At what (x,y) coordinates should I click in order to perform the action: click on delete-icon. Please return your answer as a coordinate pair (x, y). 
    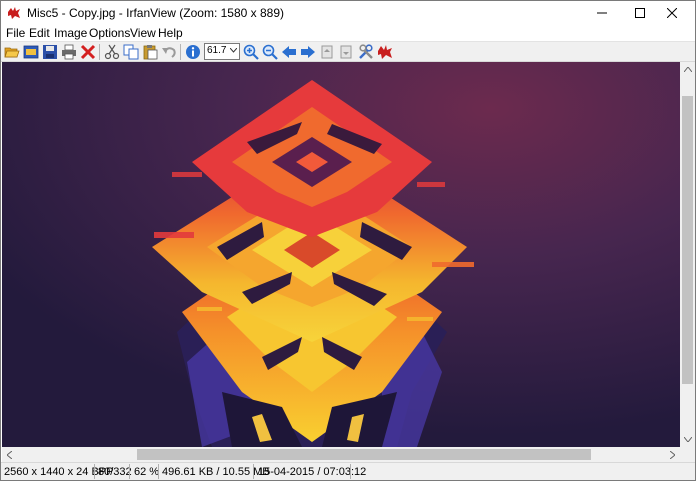
    Looking at the image, I should click on (88, 52).